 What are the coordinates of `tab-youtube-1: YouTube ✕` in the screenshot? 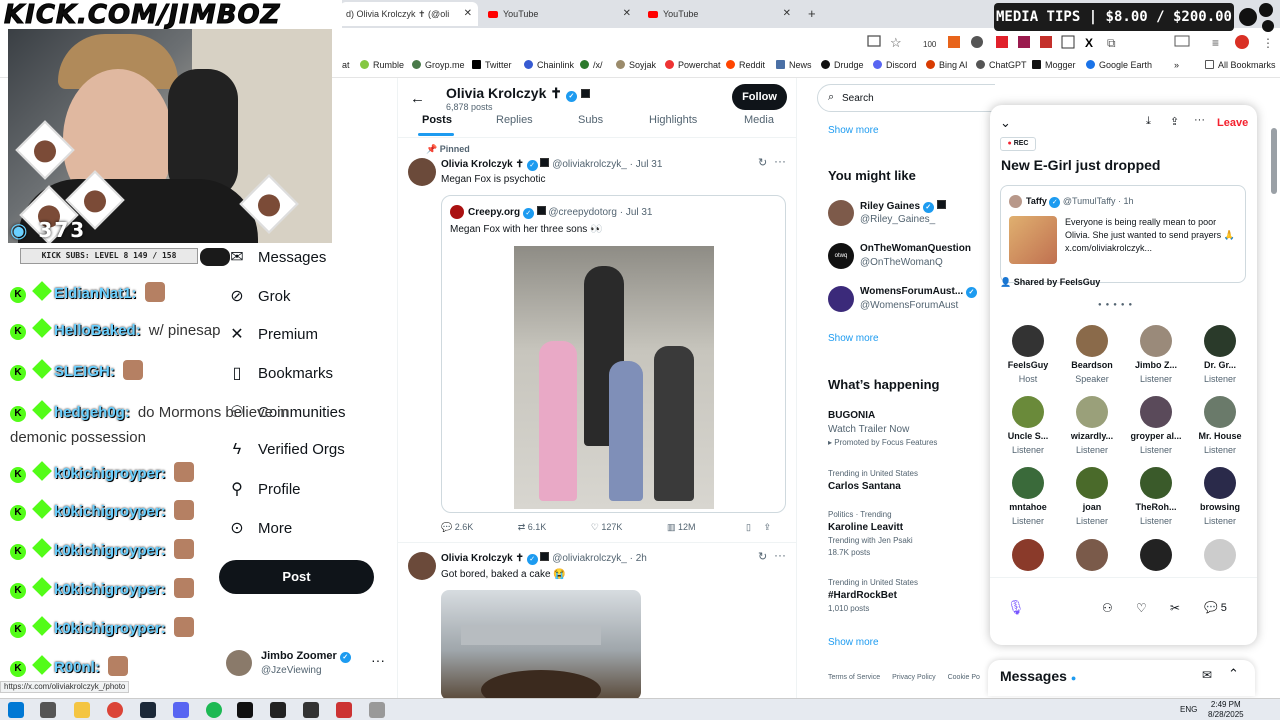 It's located at (559, 14).